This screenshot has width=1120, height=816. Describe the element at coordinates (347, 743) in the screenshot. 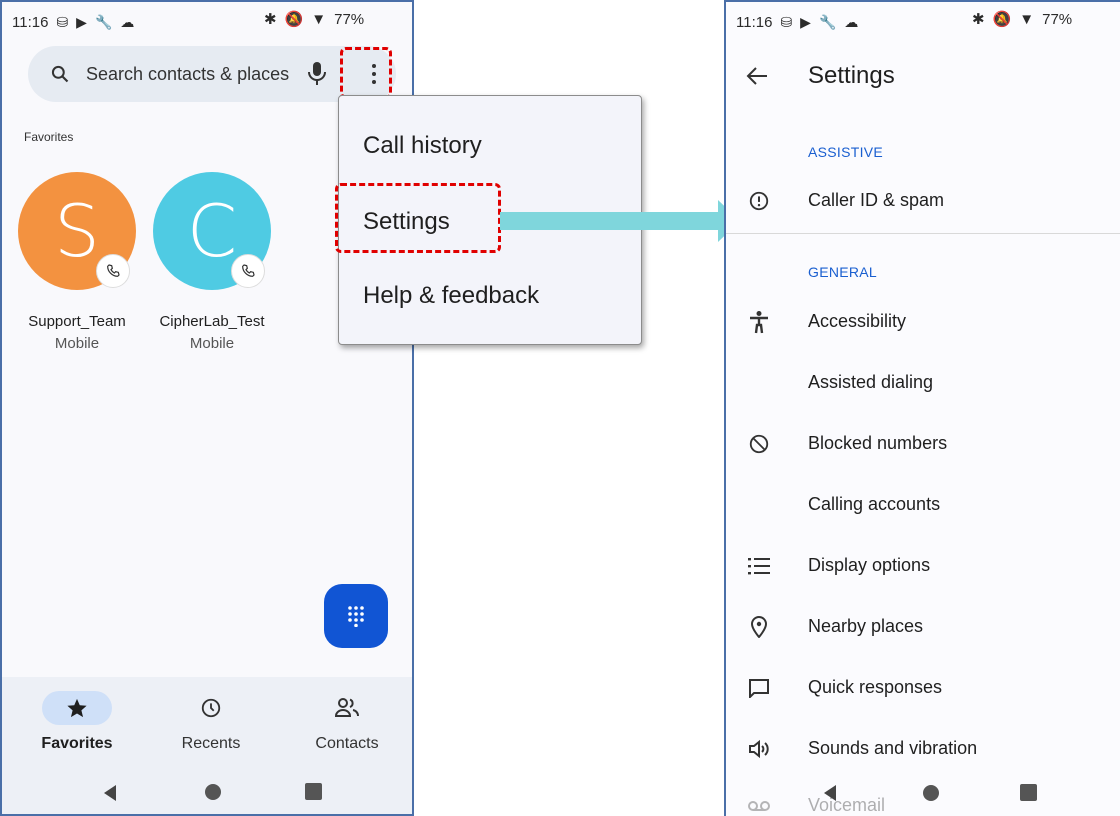

I see `tab-label: Contacts` at that location.